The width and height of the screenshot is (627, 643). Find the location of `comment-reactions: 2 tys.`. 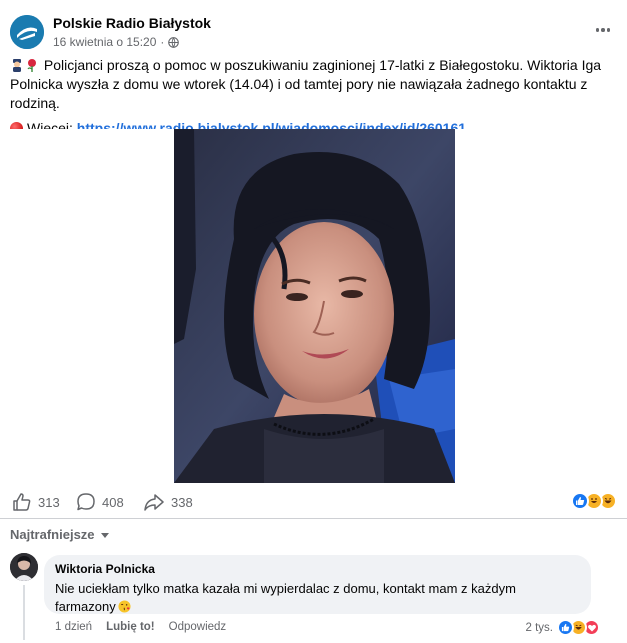

comment-reactions: 2 tys. is located at coordinates (563, 627).